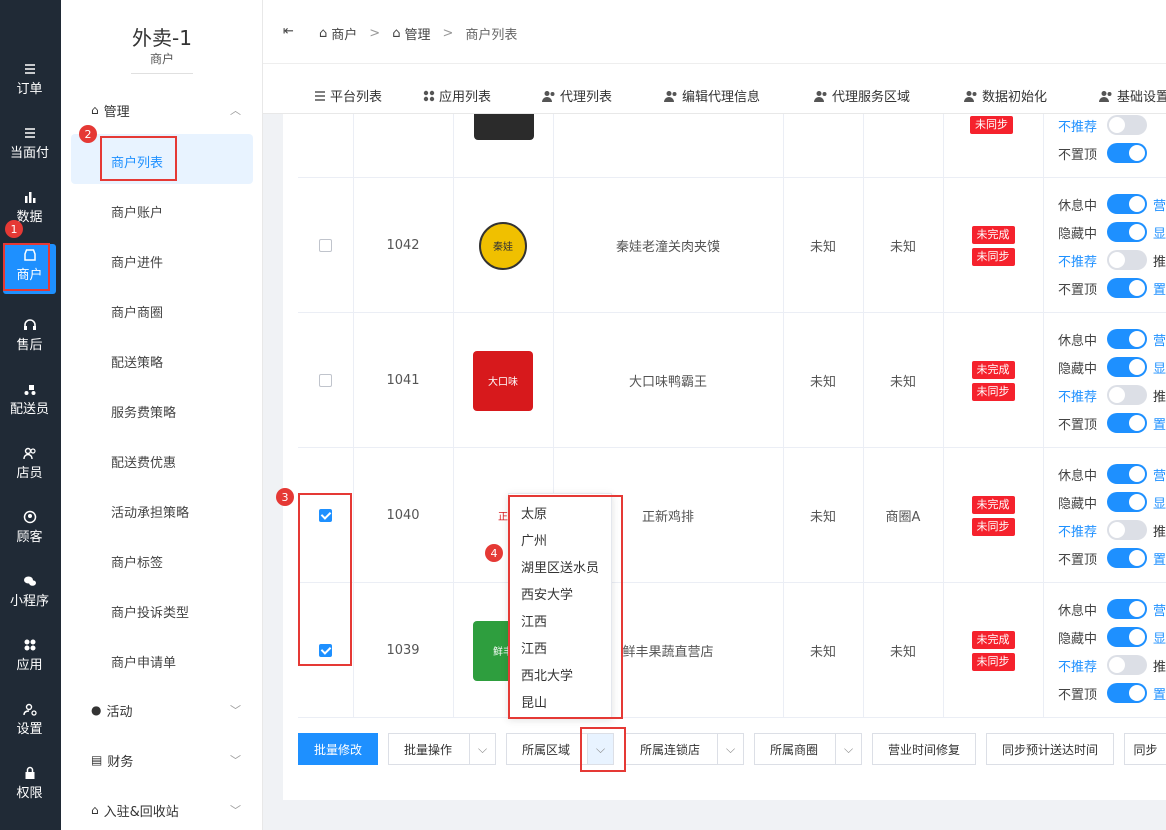  I want to click on collapse-menu-icon: ⇤, so click(288, 31).